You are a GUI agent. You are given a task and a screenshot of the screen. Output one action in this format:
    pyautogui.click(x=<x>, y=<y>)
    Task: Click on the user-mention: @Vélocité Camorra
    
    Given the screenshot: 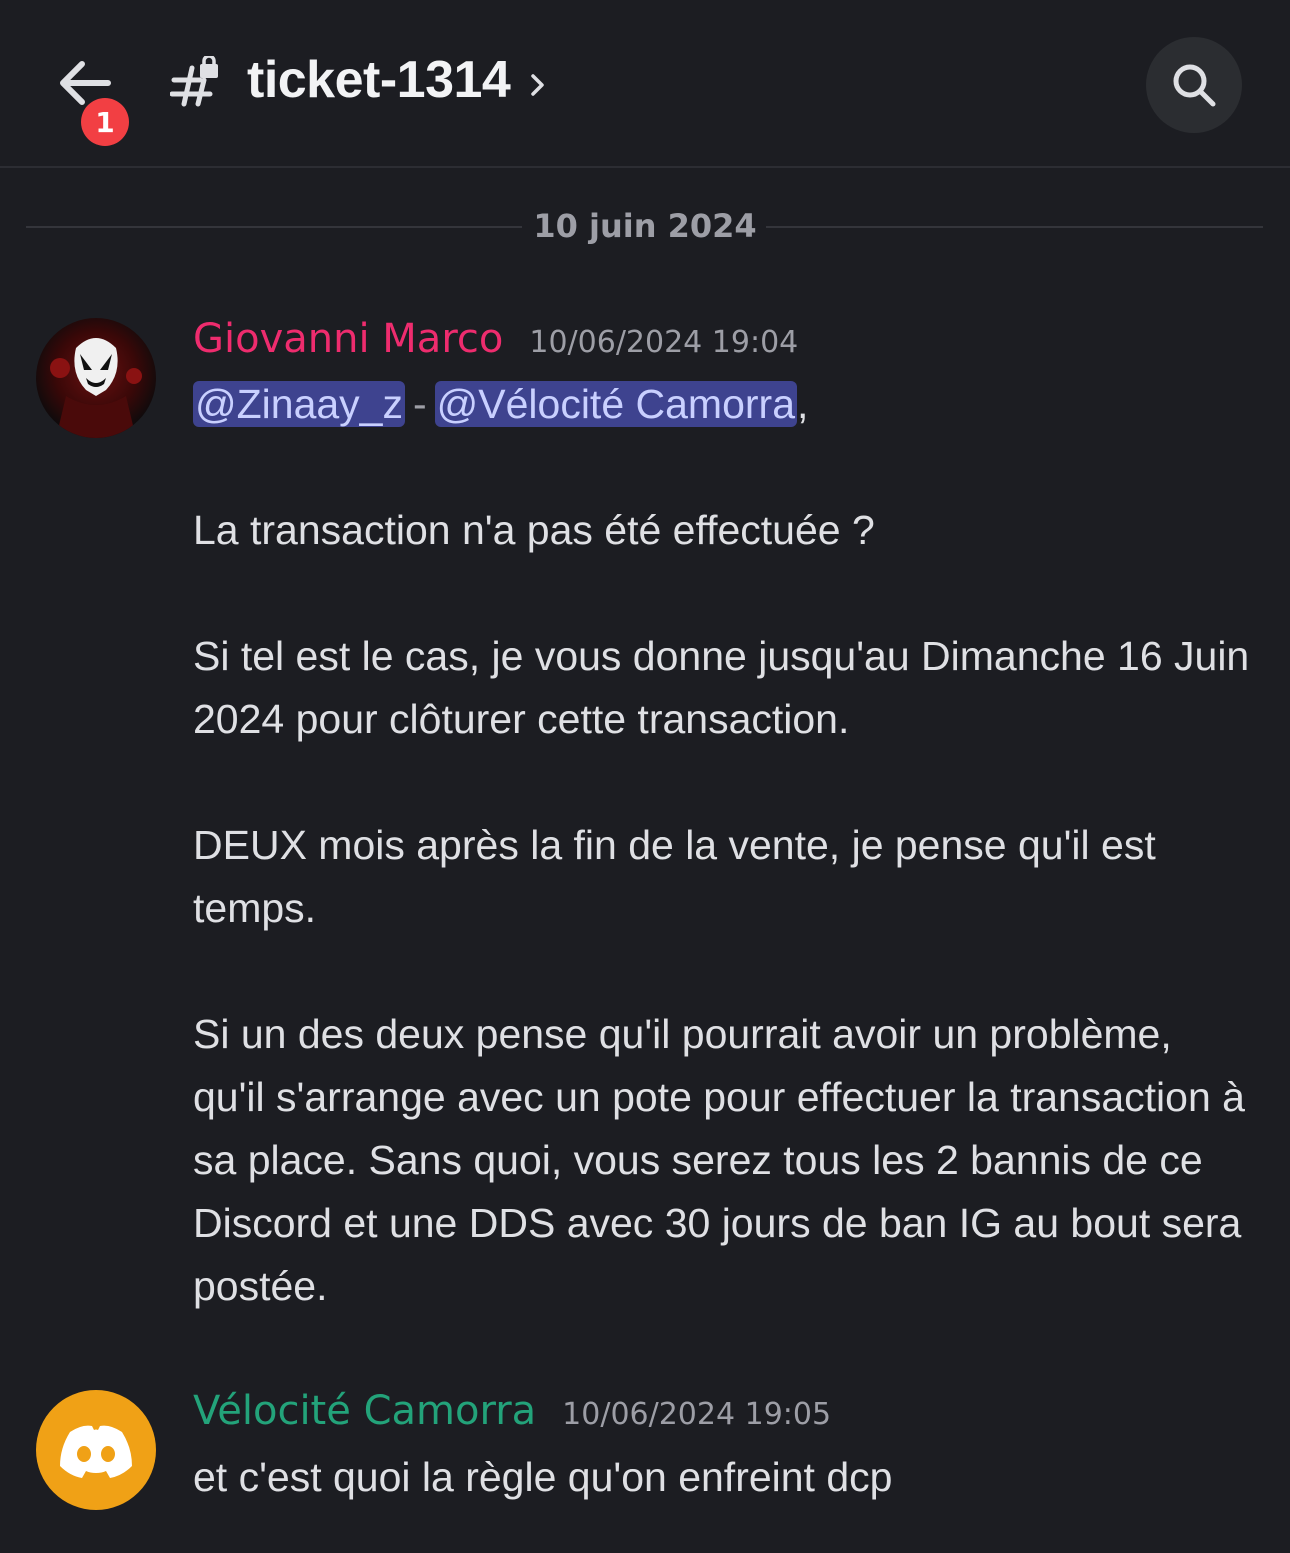 What is the action you would take?
    pyautogui.click(x=615, y=404)
    